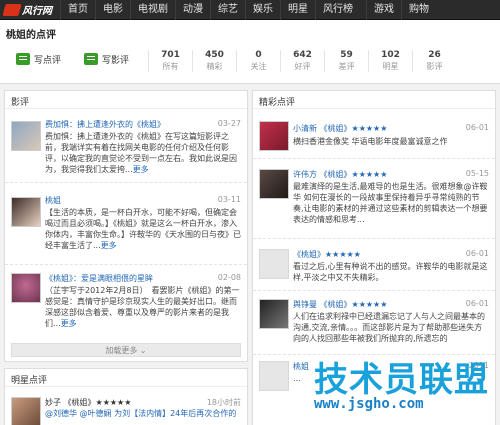 This screenshot has height=425, width=500. I want to click on reviews-panel-title: 影评, so click(126, 100).